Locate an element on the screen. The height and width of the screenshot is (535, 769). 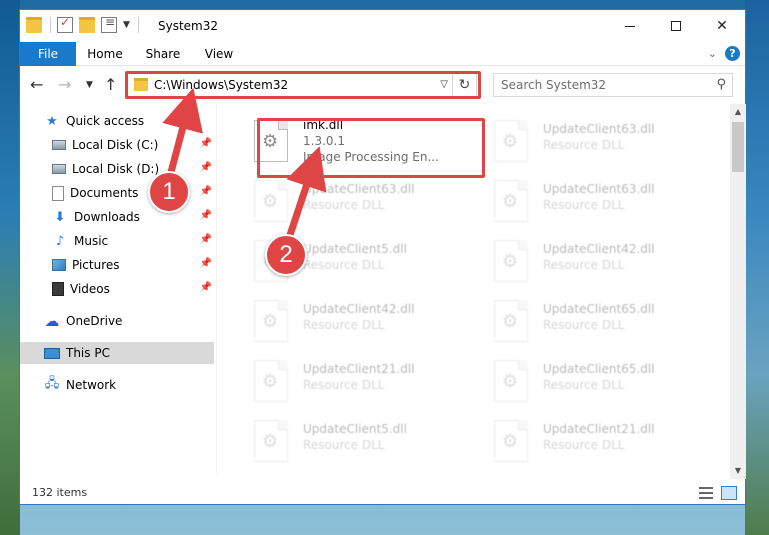
scroll-up-icon: ▲ is located at coordinates (738, 112).